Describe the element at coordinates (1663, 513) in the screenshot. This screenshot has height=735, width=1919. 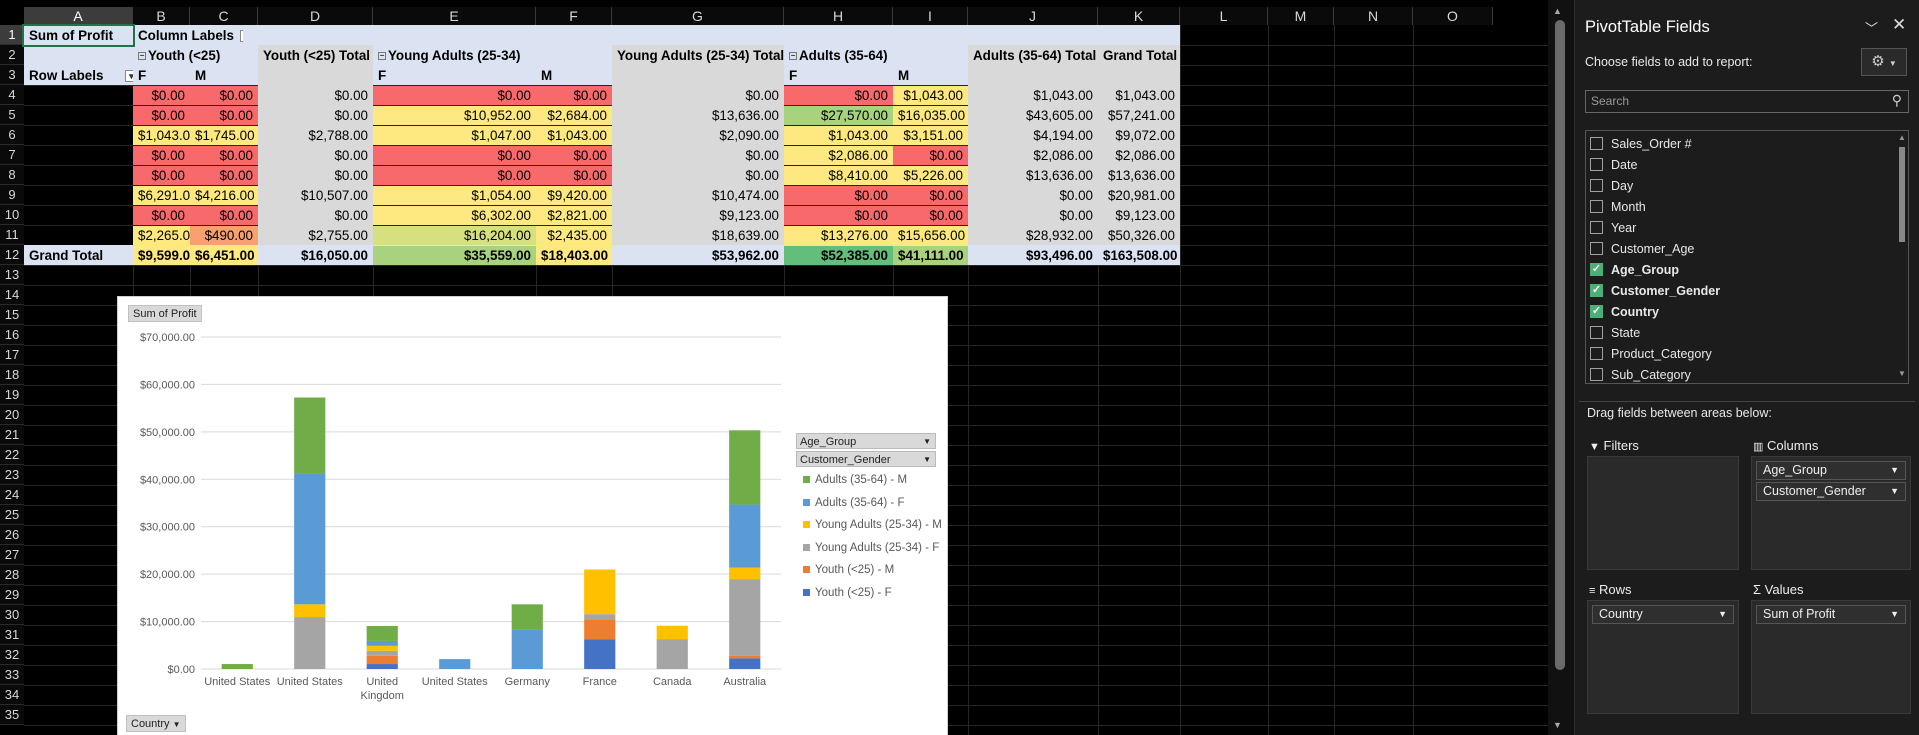
I see `filters-area` at that location.